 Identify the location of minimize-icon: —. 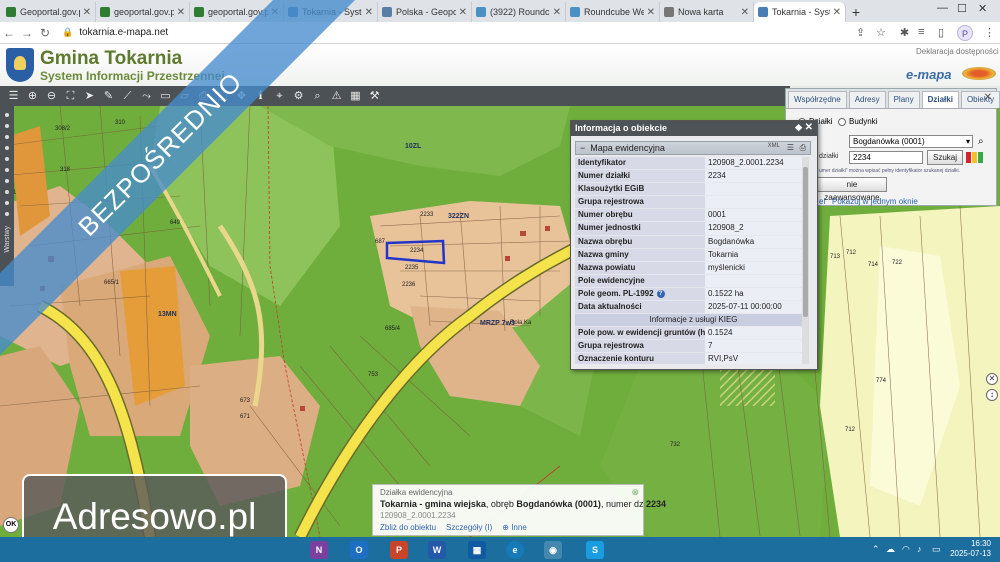
(942, 8).